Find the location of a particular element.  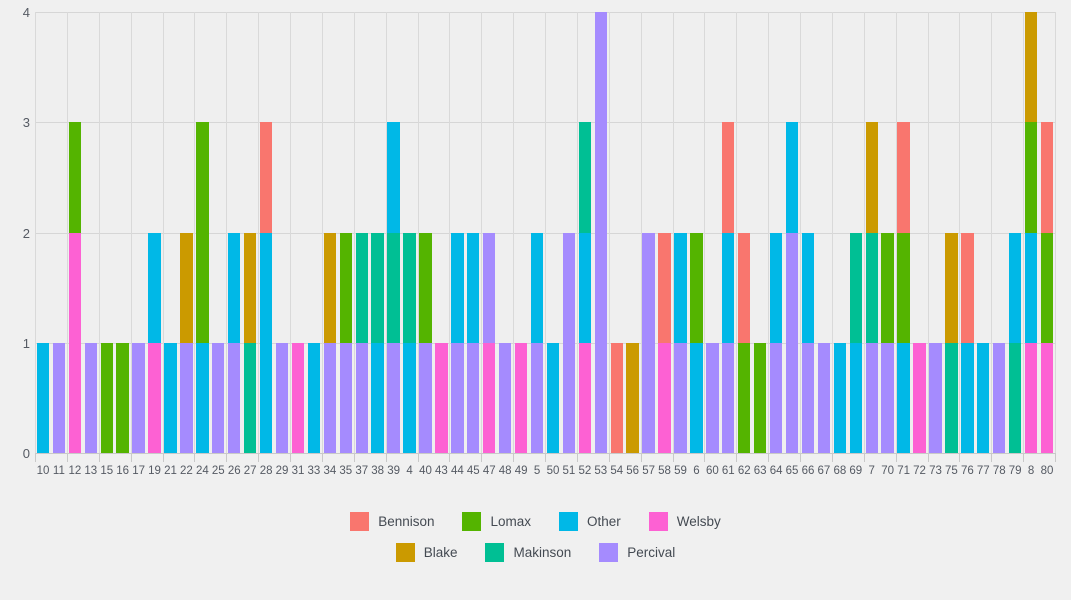

legend-item-bennison: Bennison is located at coordinates (392, 521).